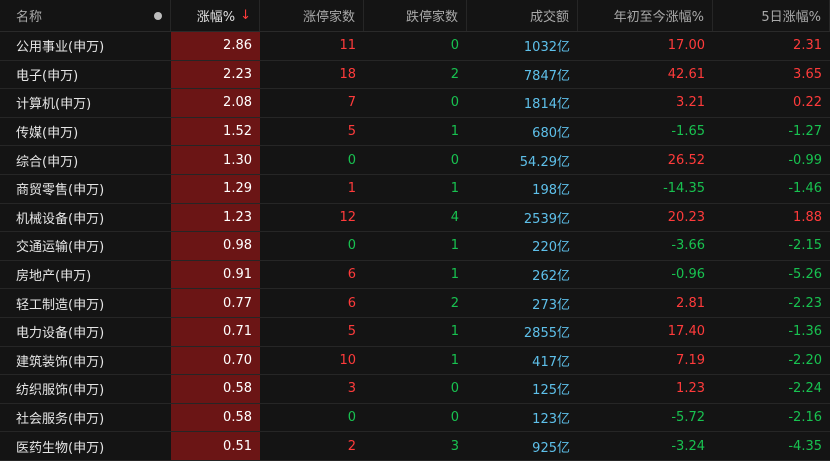 The image size is (830, 461). Describe the element at coordinates (522, 15) in the screenshot. I see `column-header-volume: 成交额` at that location.